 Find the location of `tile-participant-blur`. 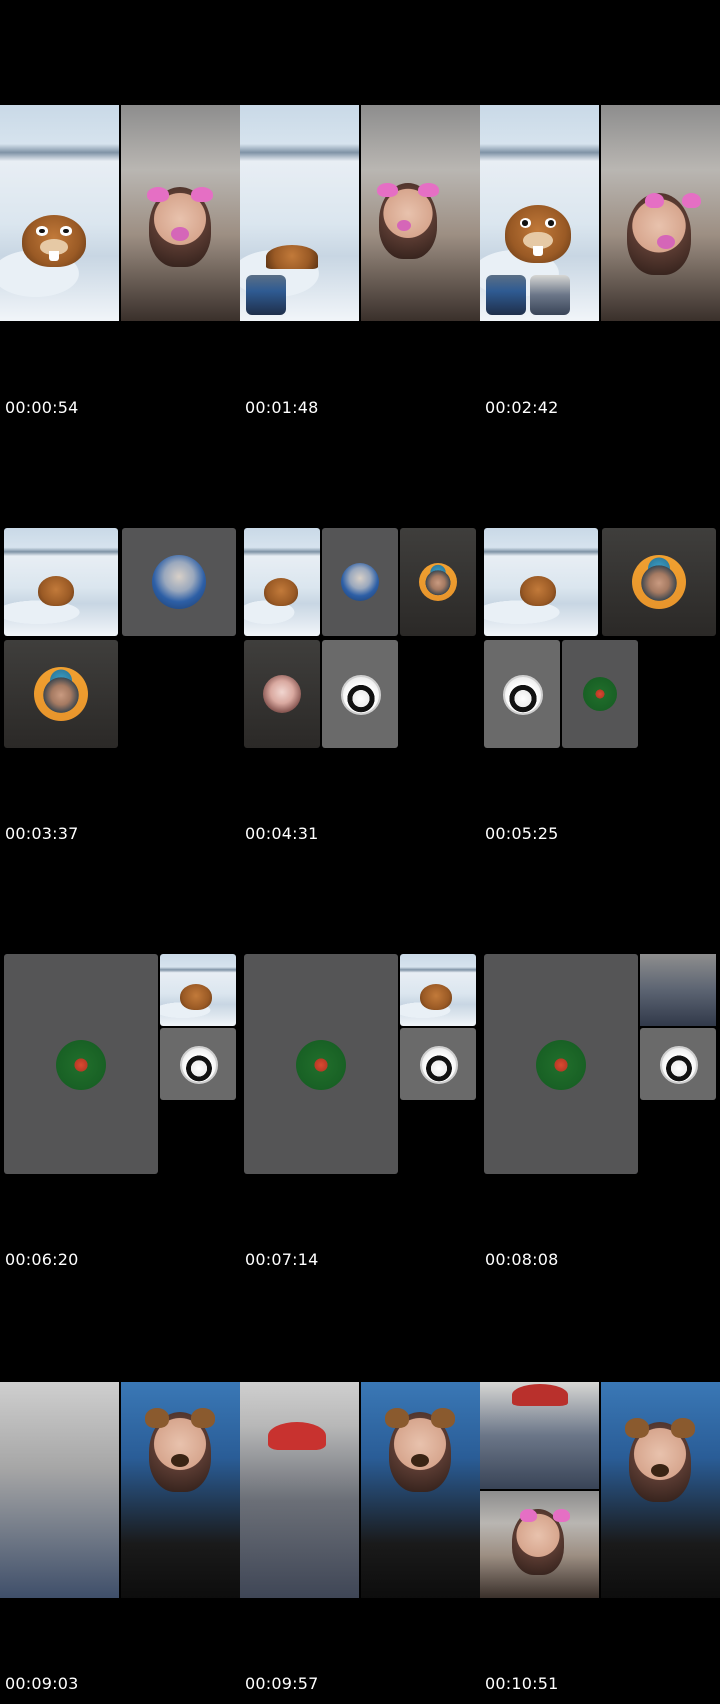

tile-participant-blur is located at coordinates (59, 1490).